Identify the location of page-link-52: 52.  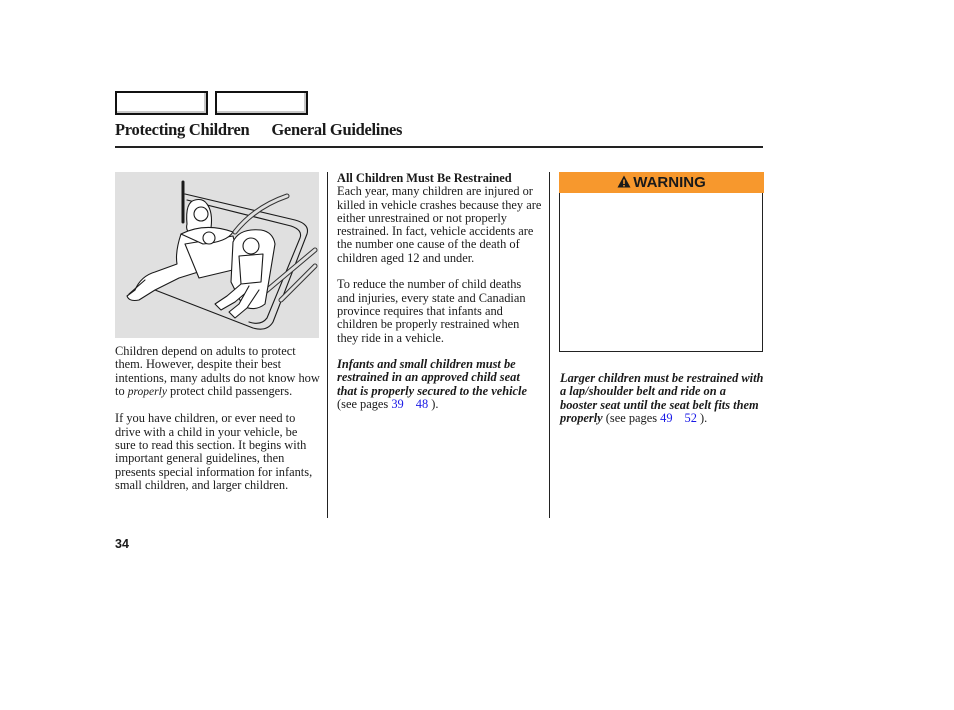
(691, 418).